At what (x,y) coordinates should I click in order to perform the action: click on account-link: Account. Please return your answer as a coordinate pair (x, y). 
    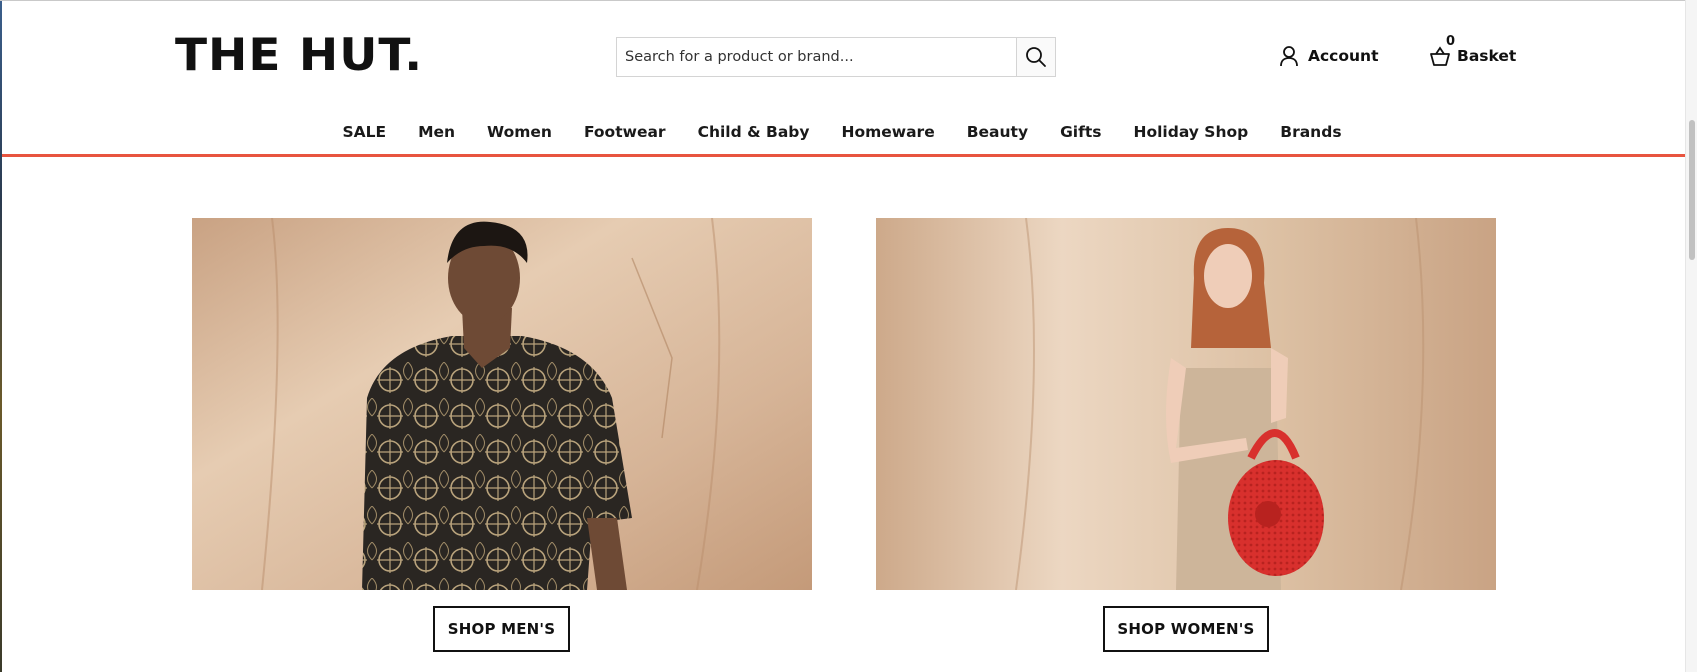
    Looking at the image, I should click on (1329, 56).